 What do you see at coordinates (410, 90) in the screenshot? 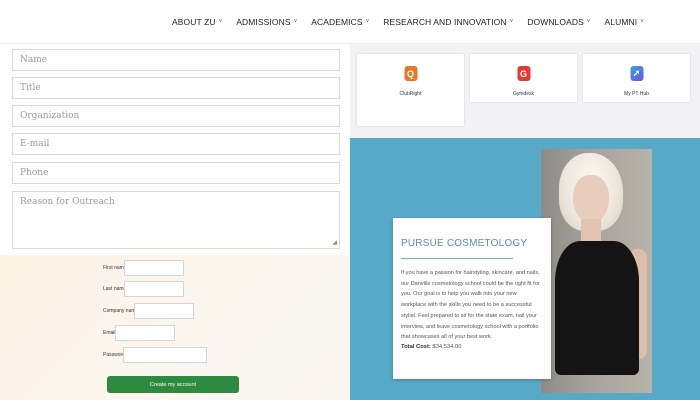
I see `app-card-clubright: Q ClubRight` at bounding box center [410, 90].